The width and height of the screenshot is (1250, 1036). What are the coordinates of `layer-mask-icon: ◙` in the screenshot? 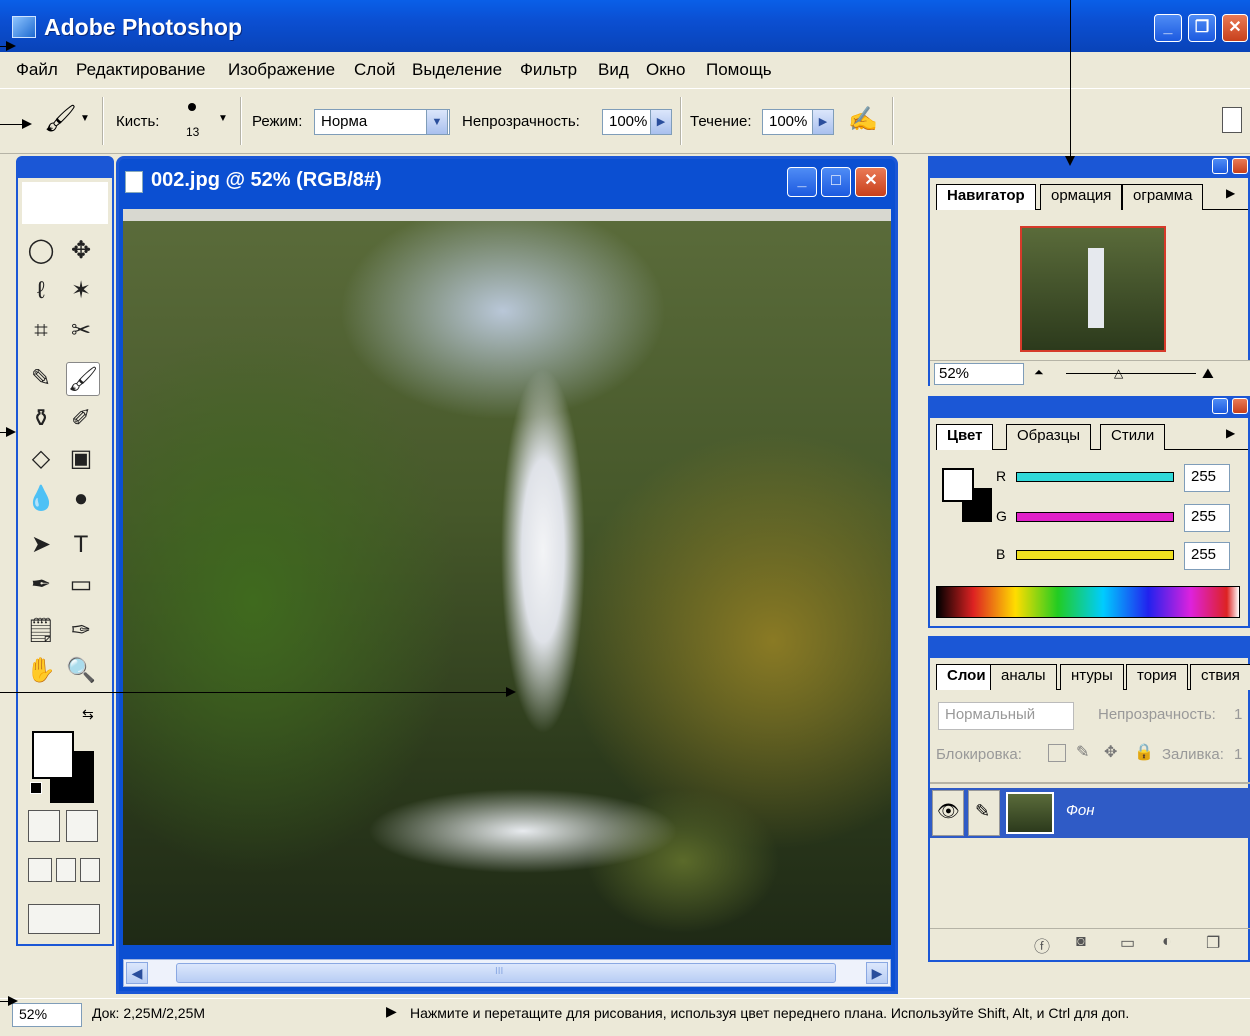 It's located at (1081, 942).